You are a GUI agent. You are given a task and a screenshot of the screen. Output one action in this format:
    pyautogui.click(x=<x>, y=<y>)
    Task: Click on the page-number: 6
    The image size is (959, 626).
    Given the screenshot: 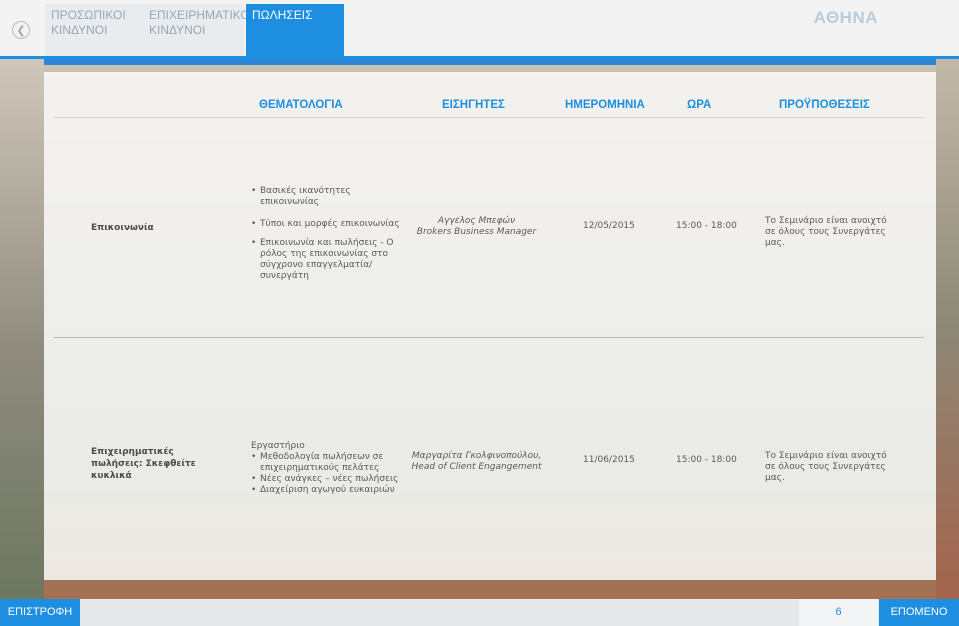 What is the action you would take?
    pyautogui.click(x=838, y=612)
    